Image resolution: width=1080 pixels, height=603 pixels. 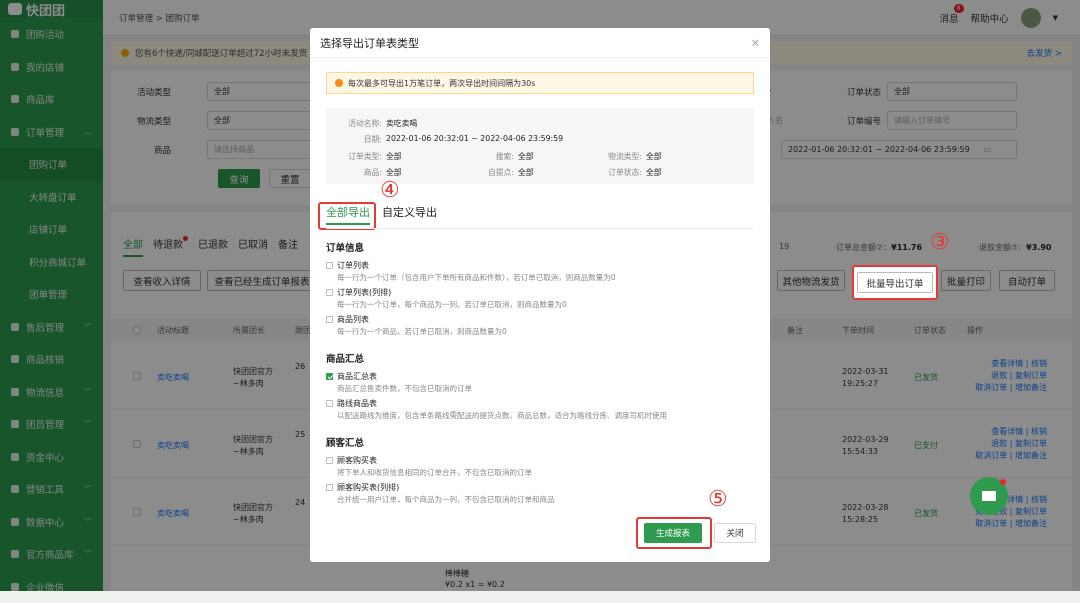 What do you see at coordinates (409, 214) in the screenshot?
I see `tab-custom-export: 自定义导出` at bounding box center [409, 214].